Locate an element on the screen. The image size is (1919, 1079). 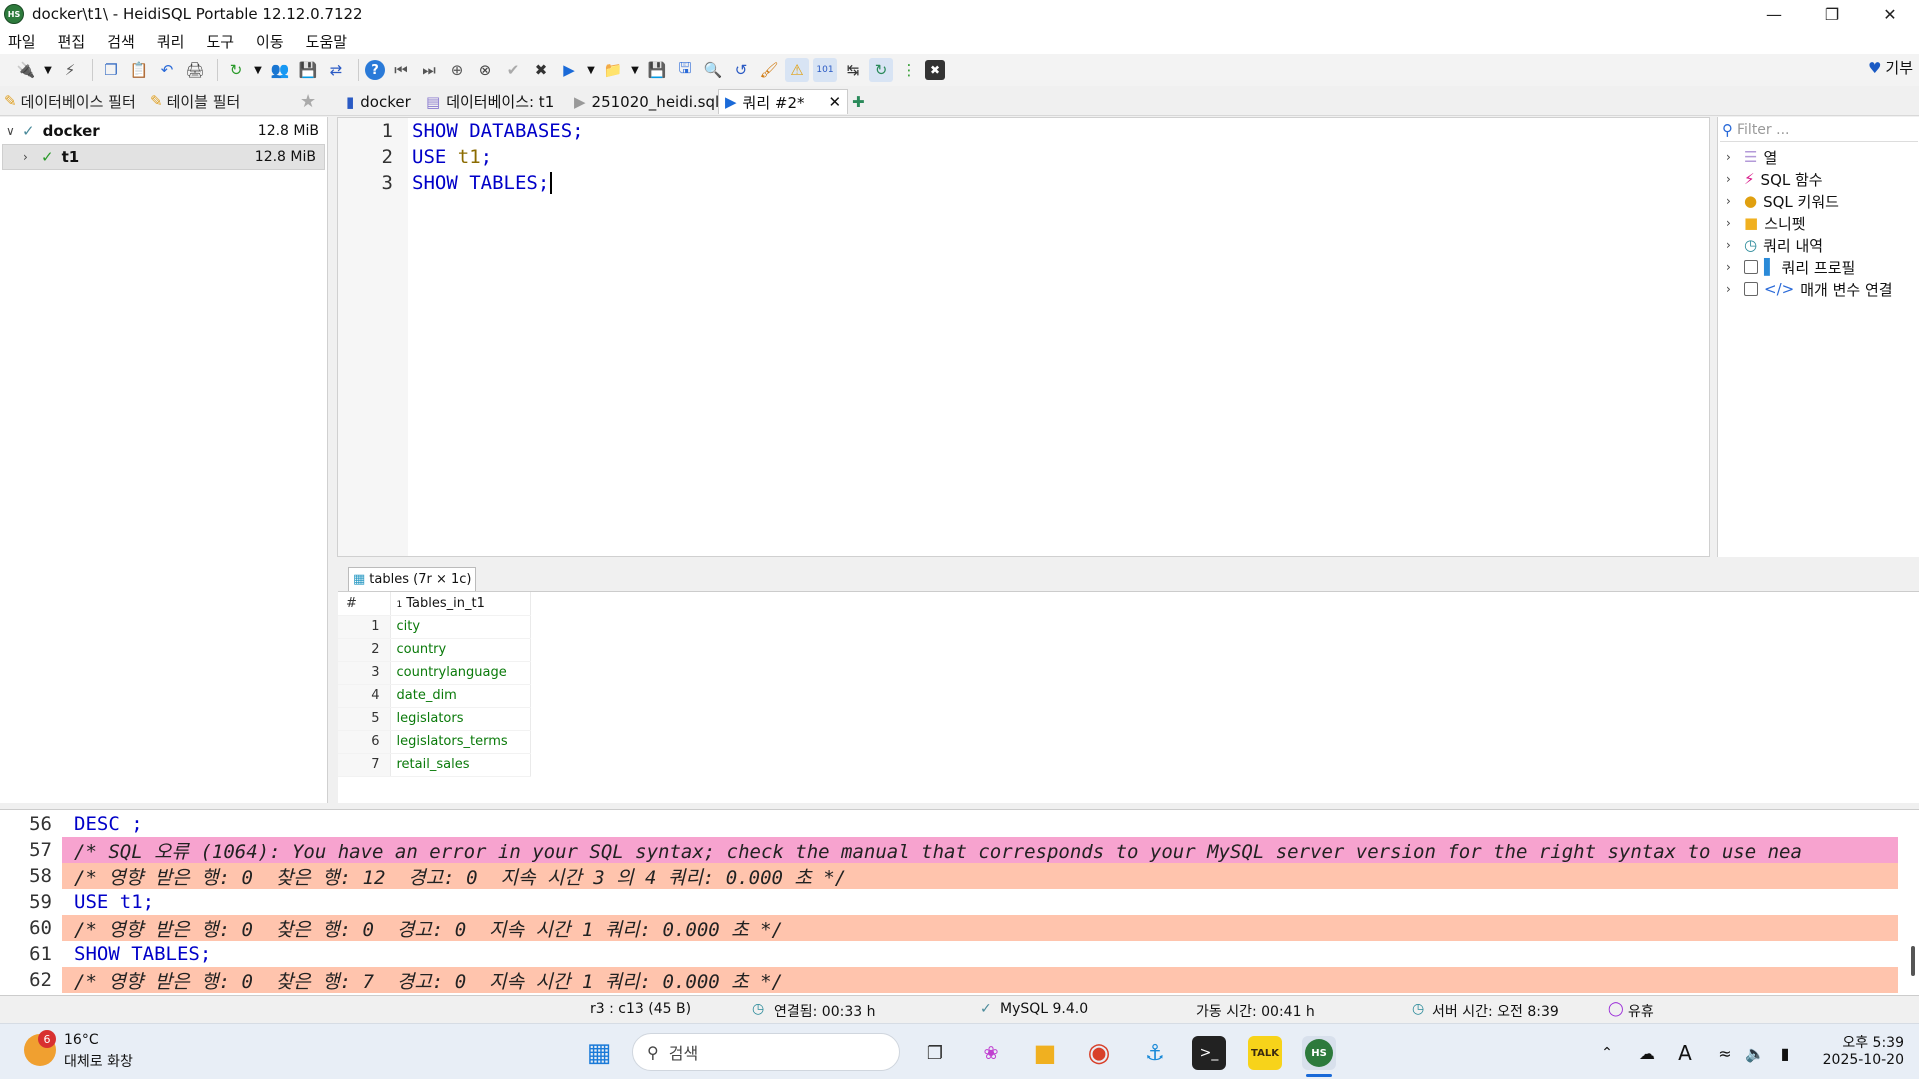
table-cell: city is located at coordinates (460, 627).